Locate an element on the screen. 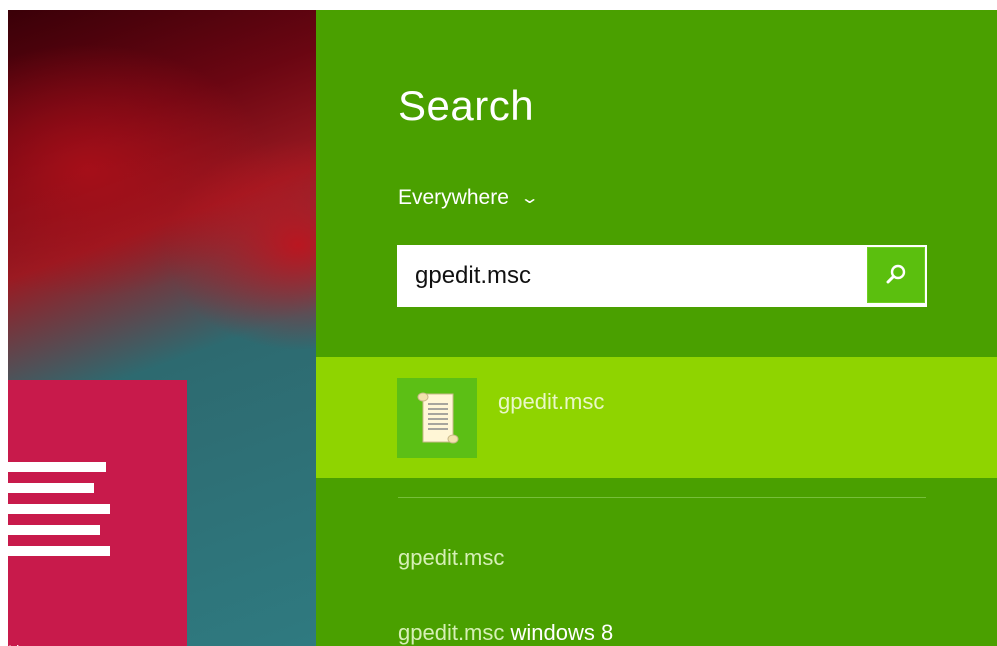  result-label: gpedit.msc is located at coordinates (551, 401).